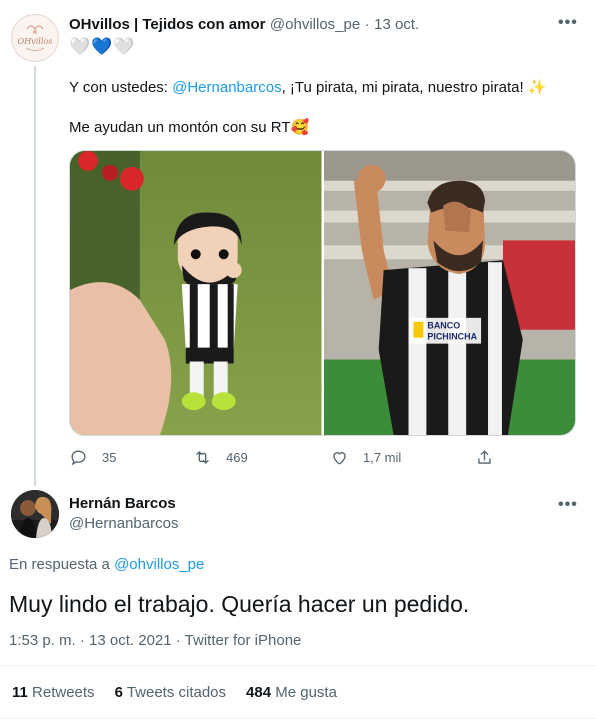 This screenshot has width=596, height=723. Describe the element at coordinates (315, 24) in the screenshot. I see `handle: @ohvillos_pe` at that location.